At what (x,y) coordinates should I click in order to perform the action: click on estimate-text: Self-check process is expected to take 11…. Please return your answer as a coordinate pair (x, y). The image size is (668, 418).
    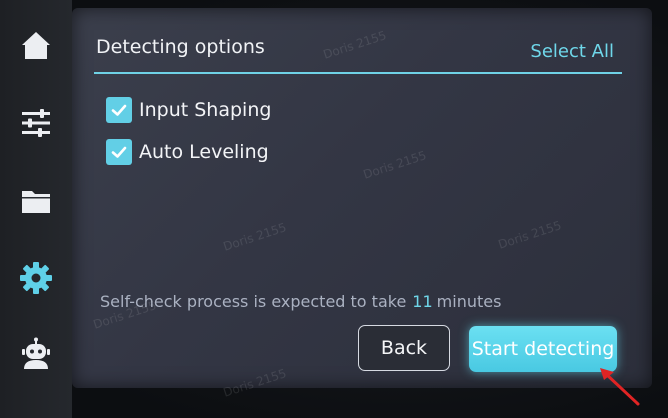
    Looking at the image, I should click on (300, 301).